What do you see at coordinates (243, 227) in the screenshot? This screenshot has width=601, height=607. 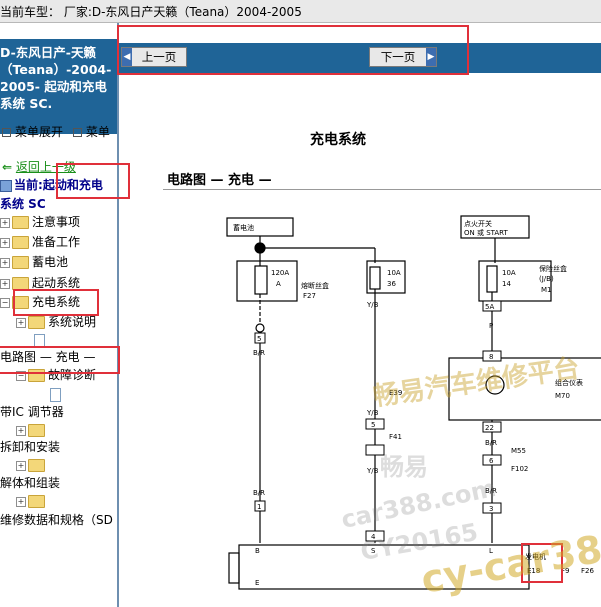 I see `battery-label: 蓄电池` at bounding box center [243, 227].